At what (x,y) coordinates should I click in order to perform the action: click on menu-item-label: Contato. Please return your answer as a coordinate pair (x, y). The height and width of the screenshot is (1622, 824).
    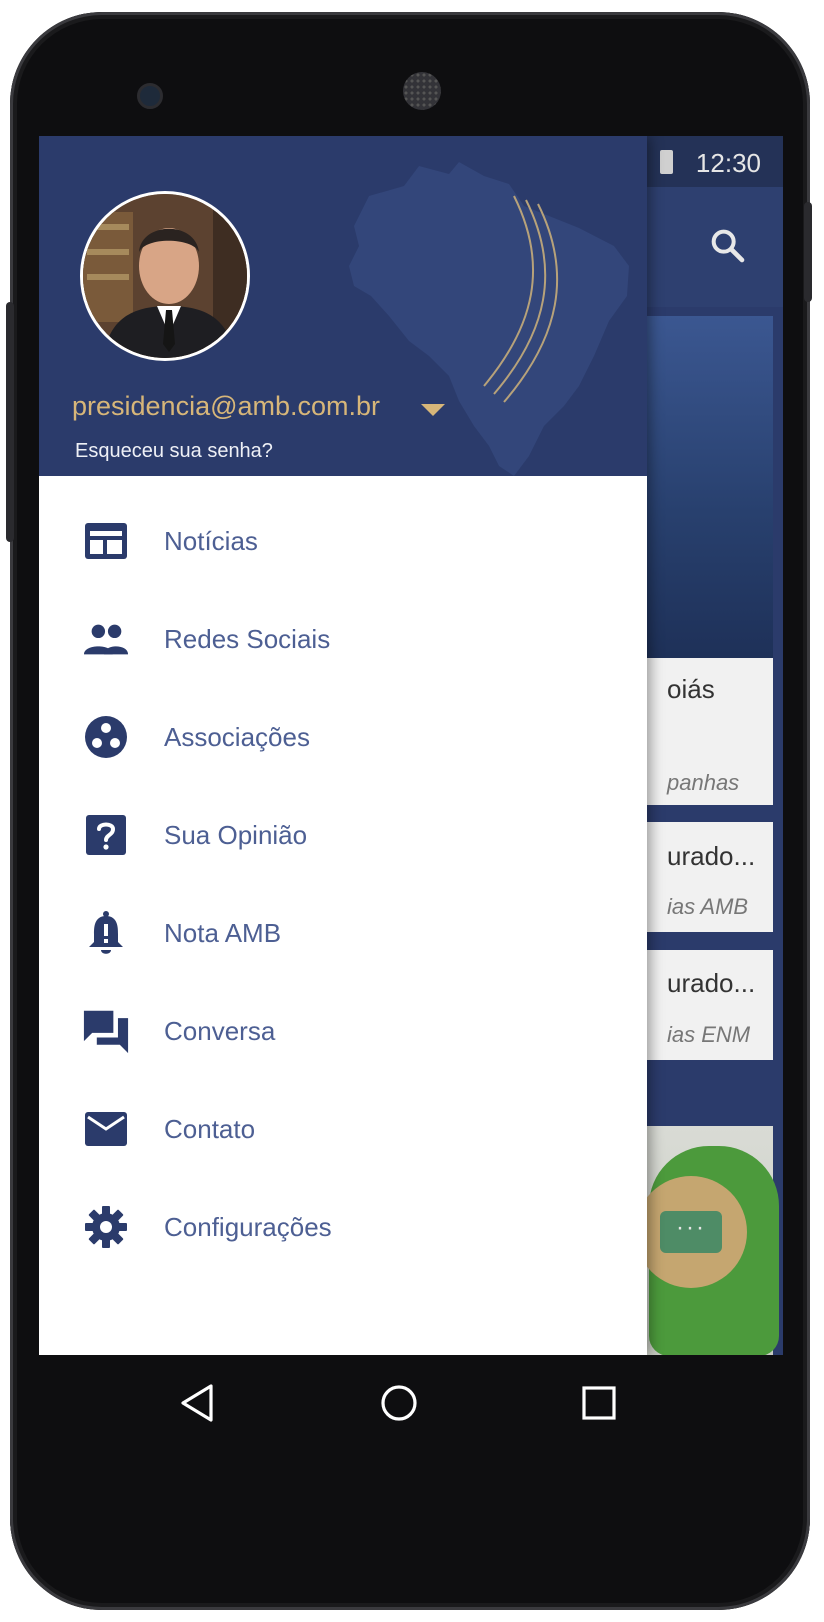
    Looking at the image, I should click on (210, 1128).